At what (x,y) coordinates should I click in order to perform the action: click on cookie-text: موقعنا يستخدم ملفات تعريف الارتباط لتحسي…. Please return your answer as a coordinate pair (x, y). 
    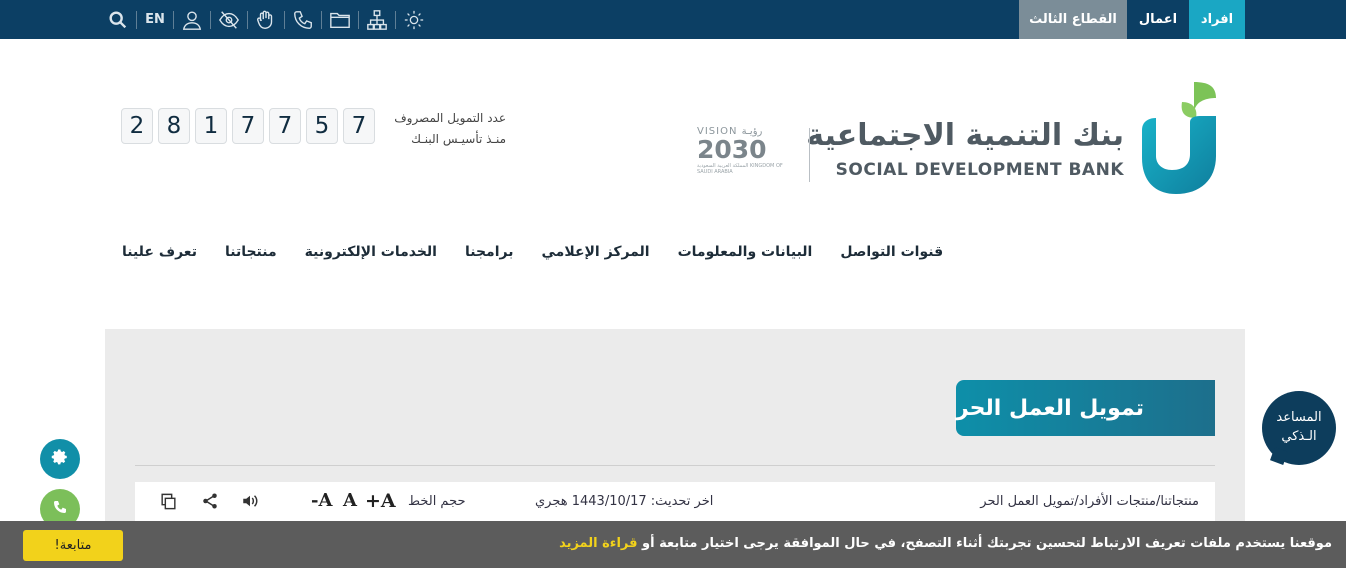
    Looking at the image, I should click on (987, 543).